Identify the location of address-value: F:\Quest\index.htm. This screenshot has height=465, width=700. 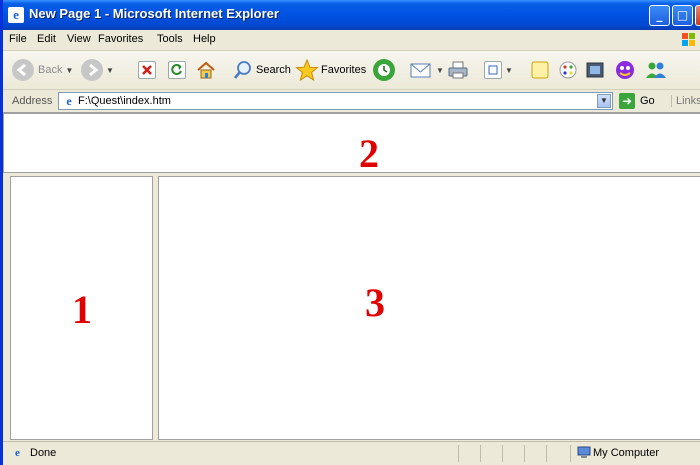
(124, 101).